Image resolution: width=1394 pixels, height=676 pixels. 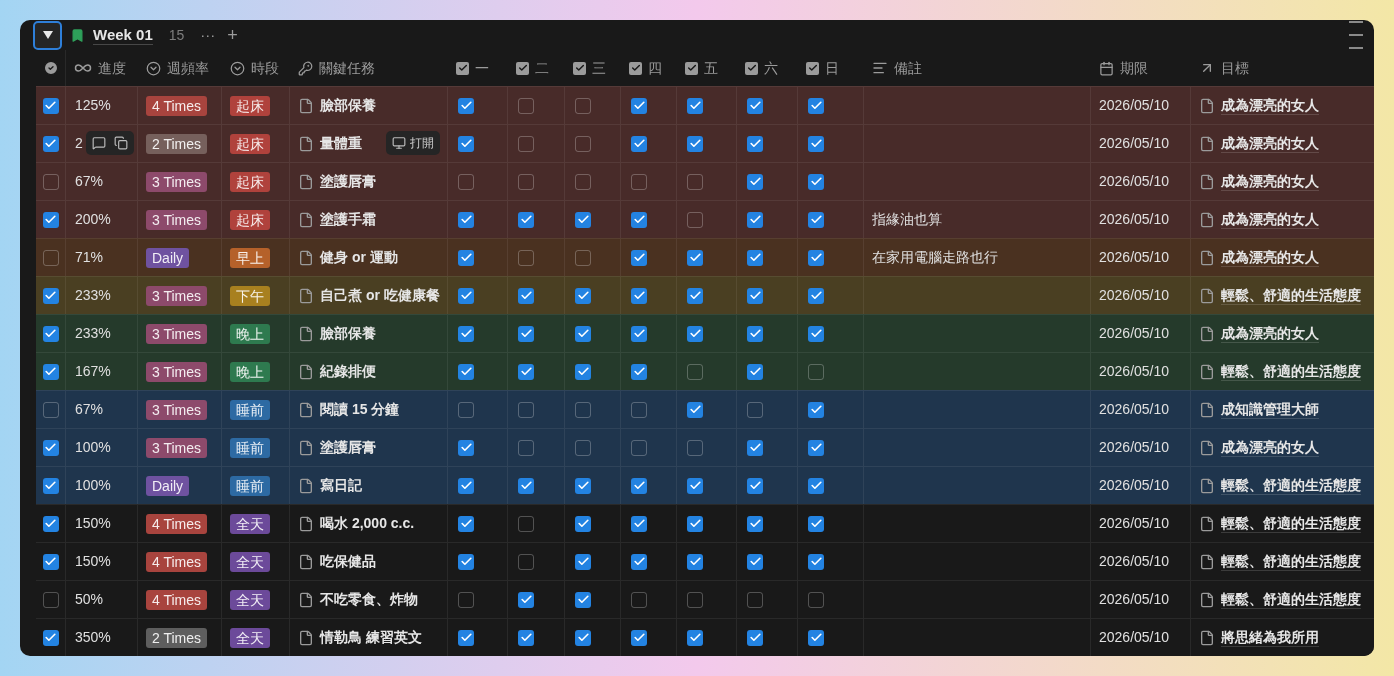 What do you see at coordinates (208, 35) in the screenshot?
I see `more-button: ···` at bounding box center [208, 35].